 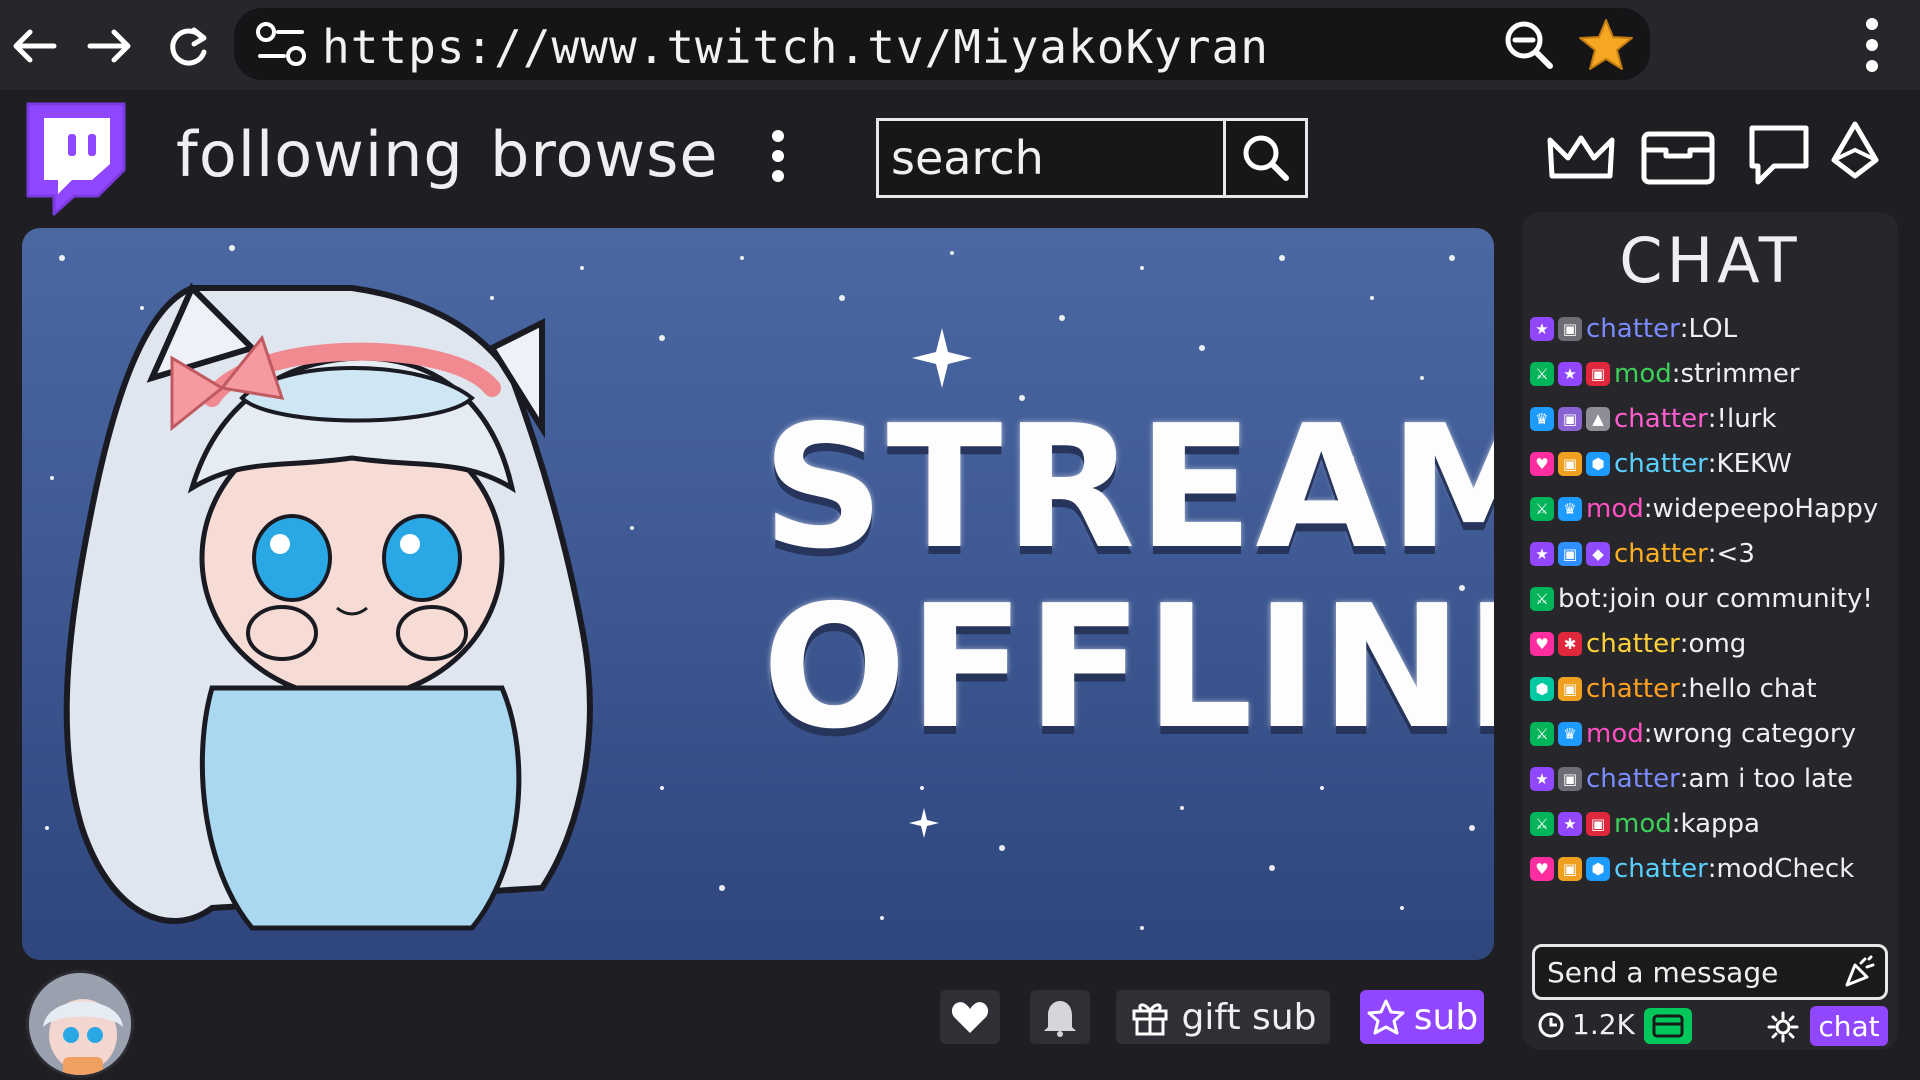 I want to click on subscribe-button: sub, so click(x=1422, y=1017).